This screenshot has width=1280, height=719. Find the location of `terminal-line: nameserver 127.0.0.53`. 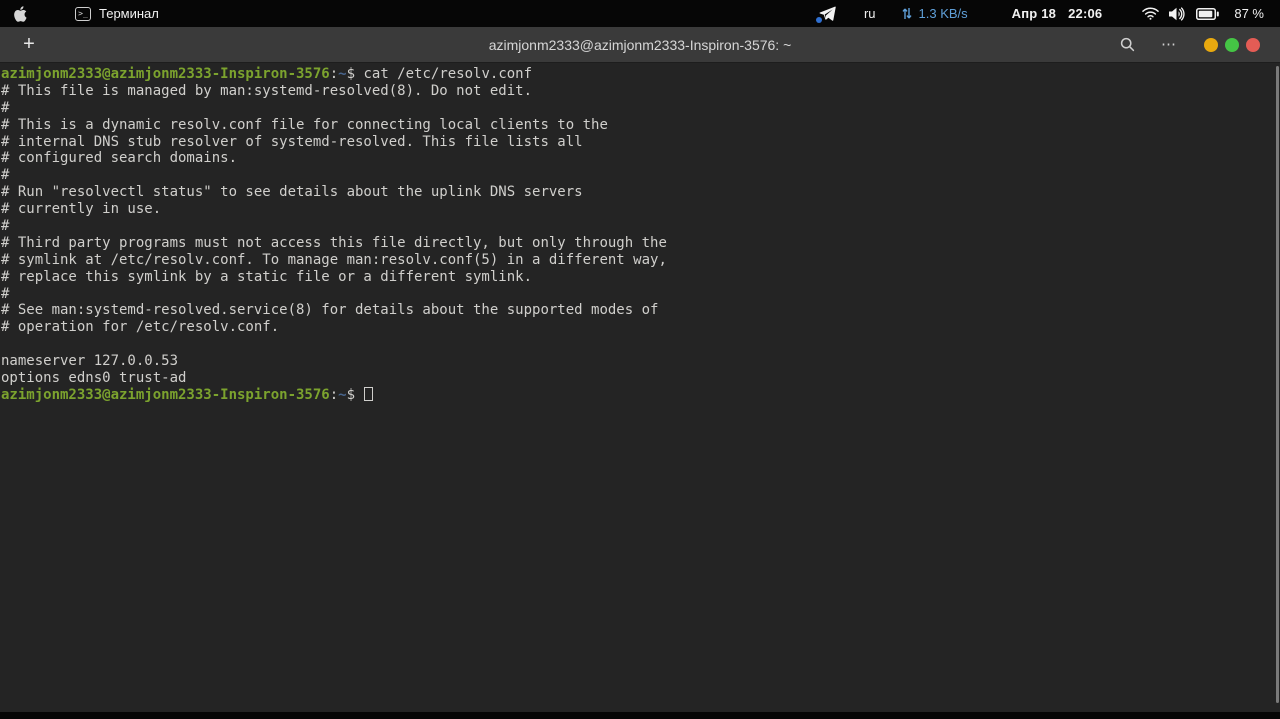

terminal-line: nameserver 127.0.0.53 is located at coordinates (90, 361).